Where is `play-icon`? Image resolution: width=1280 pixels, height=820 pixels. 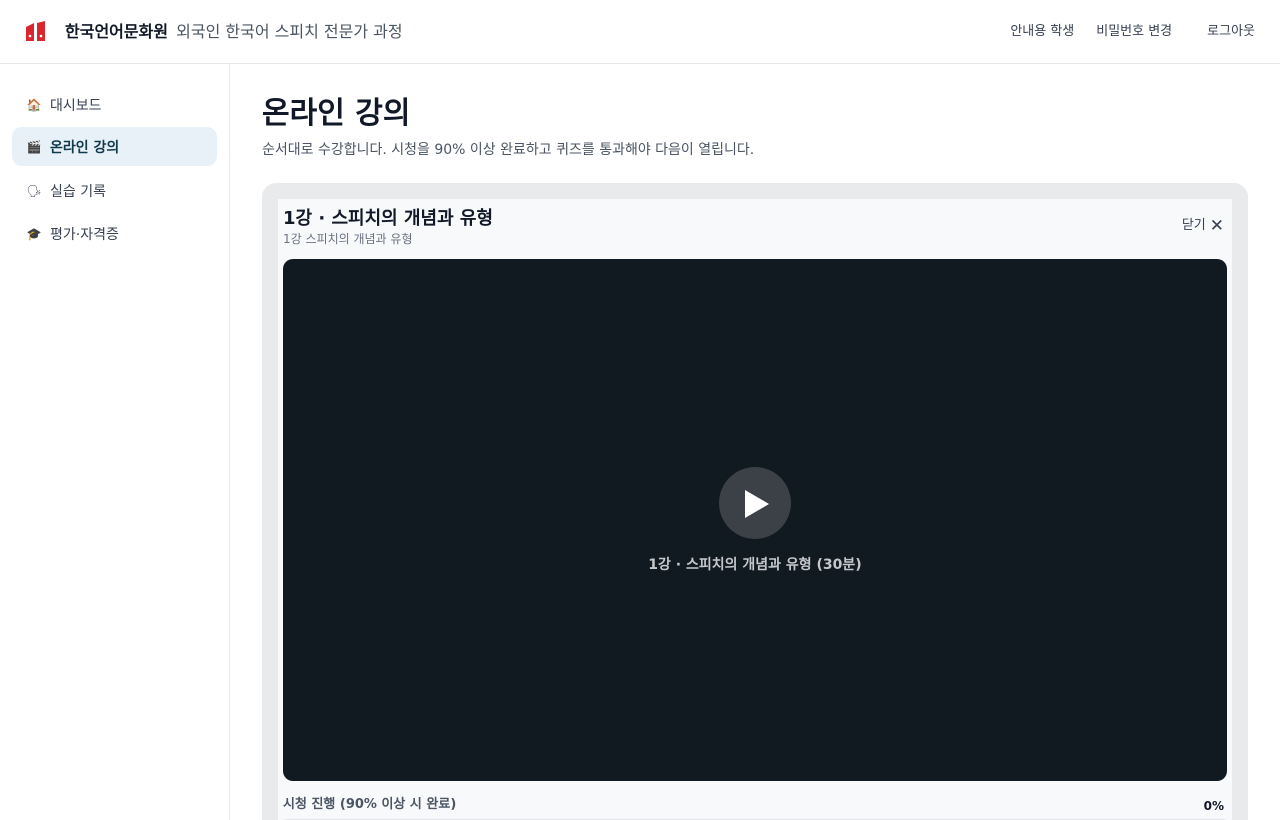 play-icon is located at coordinates (757, 504).